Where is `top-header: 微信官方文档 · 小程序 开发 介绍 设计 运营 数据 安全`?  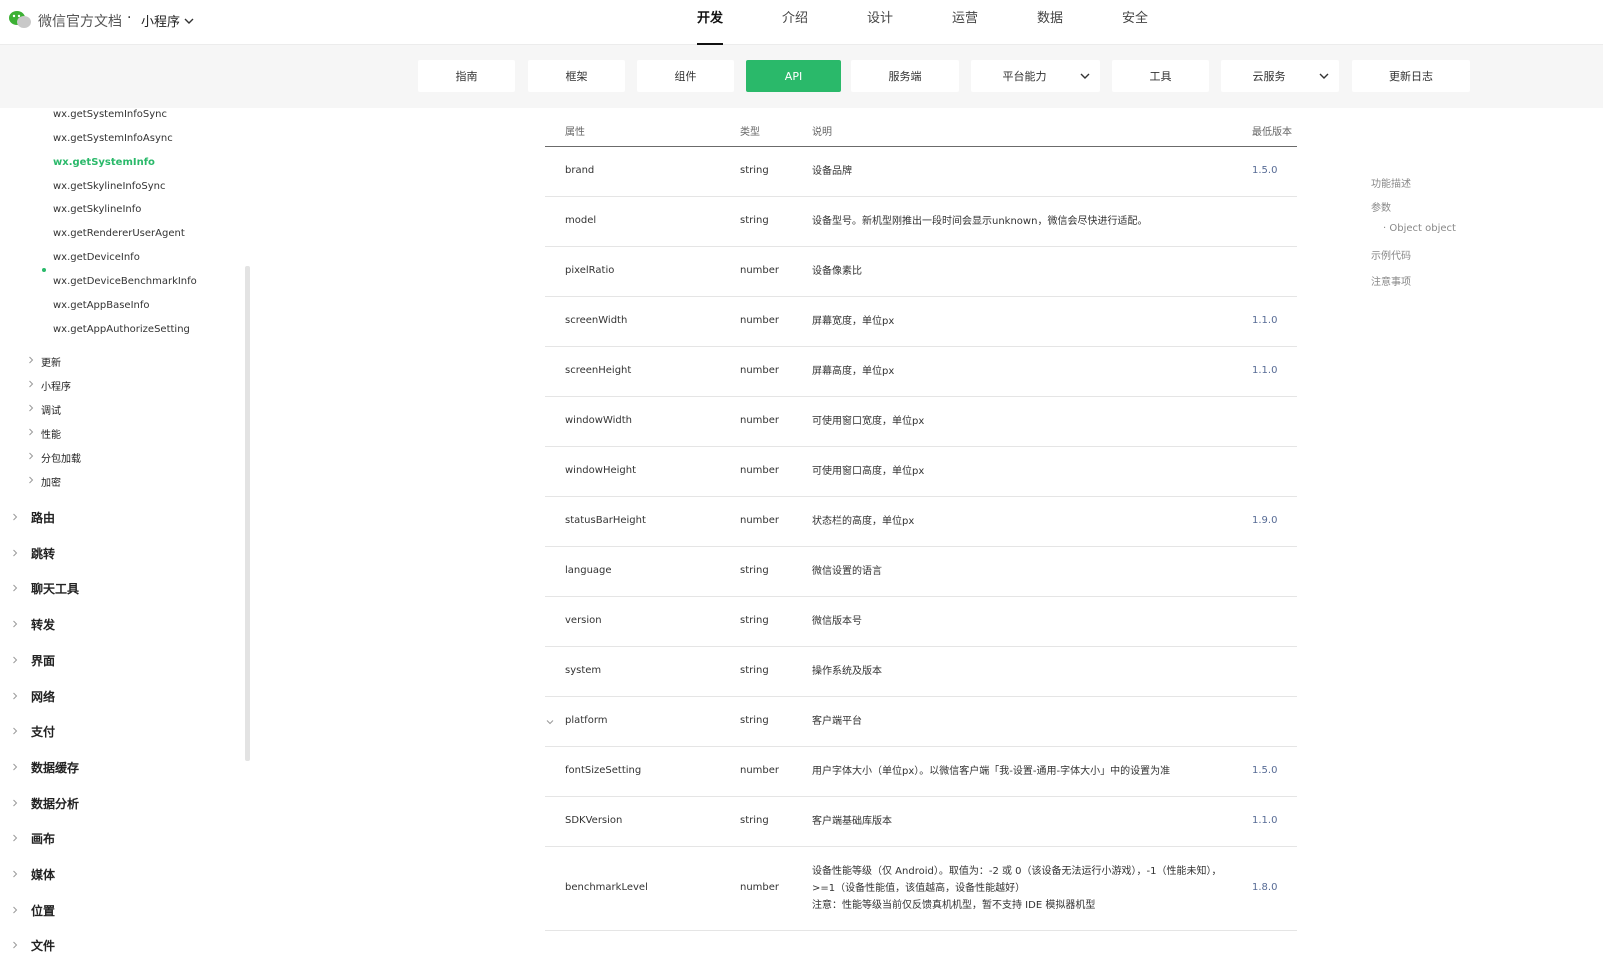 top-header: 微信官方文档 · 小程序 开发 介绍 设计 运营 数据 安全 is located at coordinates (801, 22).